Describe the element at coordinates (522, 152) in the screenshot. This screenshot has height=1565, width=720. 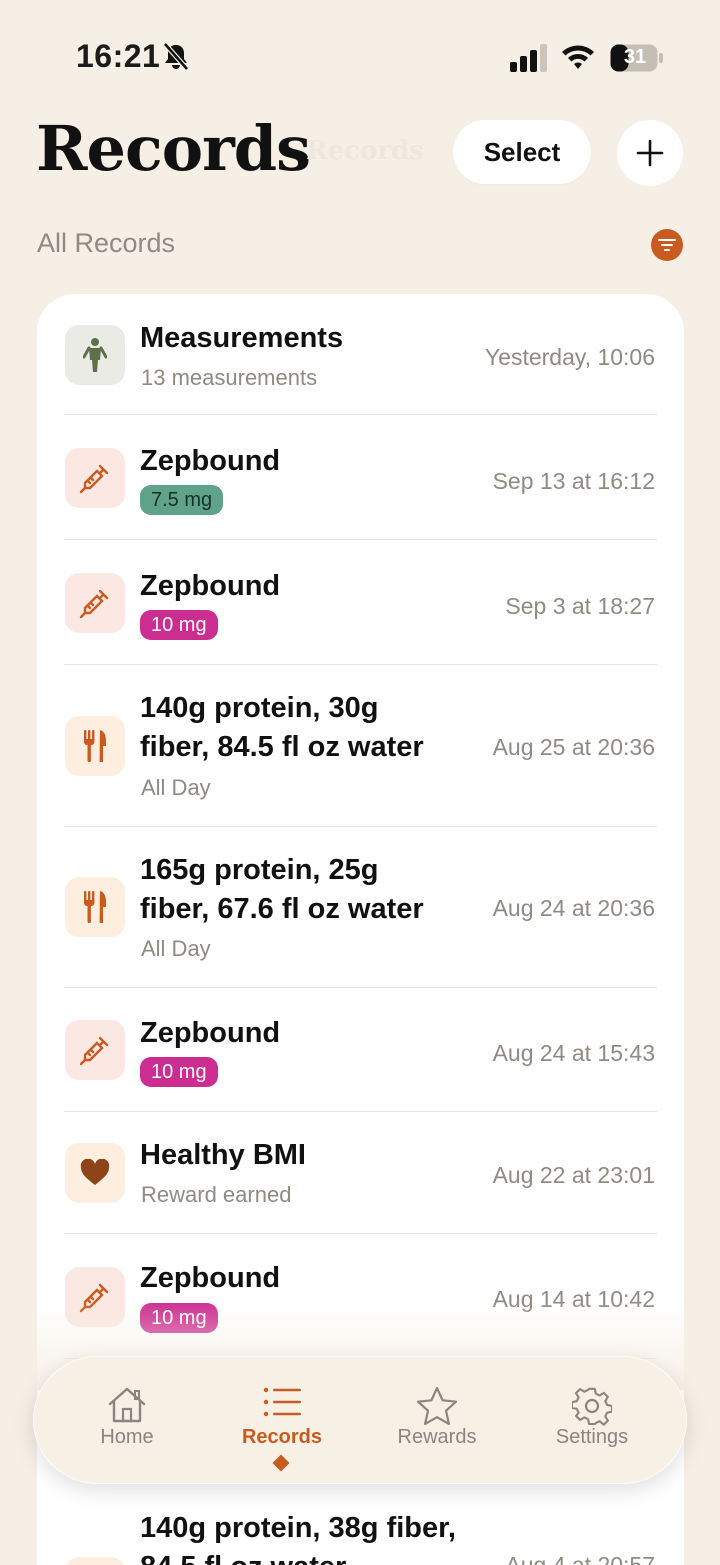
I see `select-button: Select` at that location.